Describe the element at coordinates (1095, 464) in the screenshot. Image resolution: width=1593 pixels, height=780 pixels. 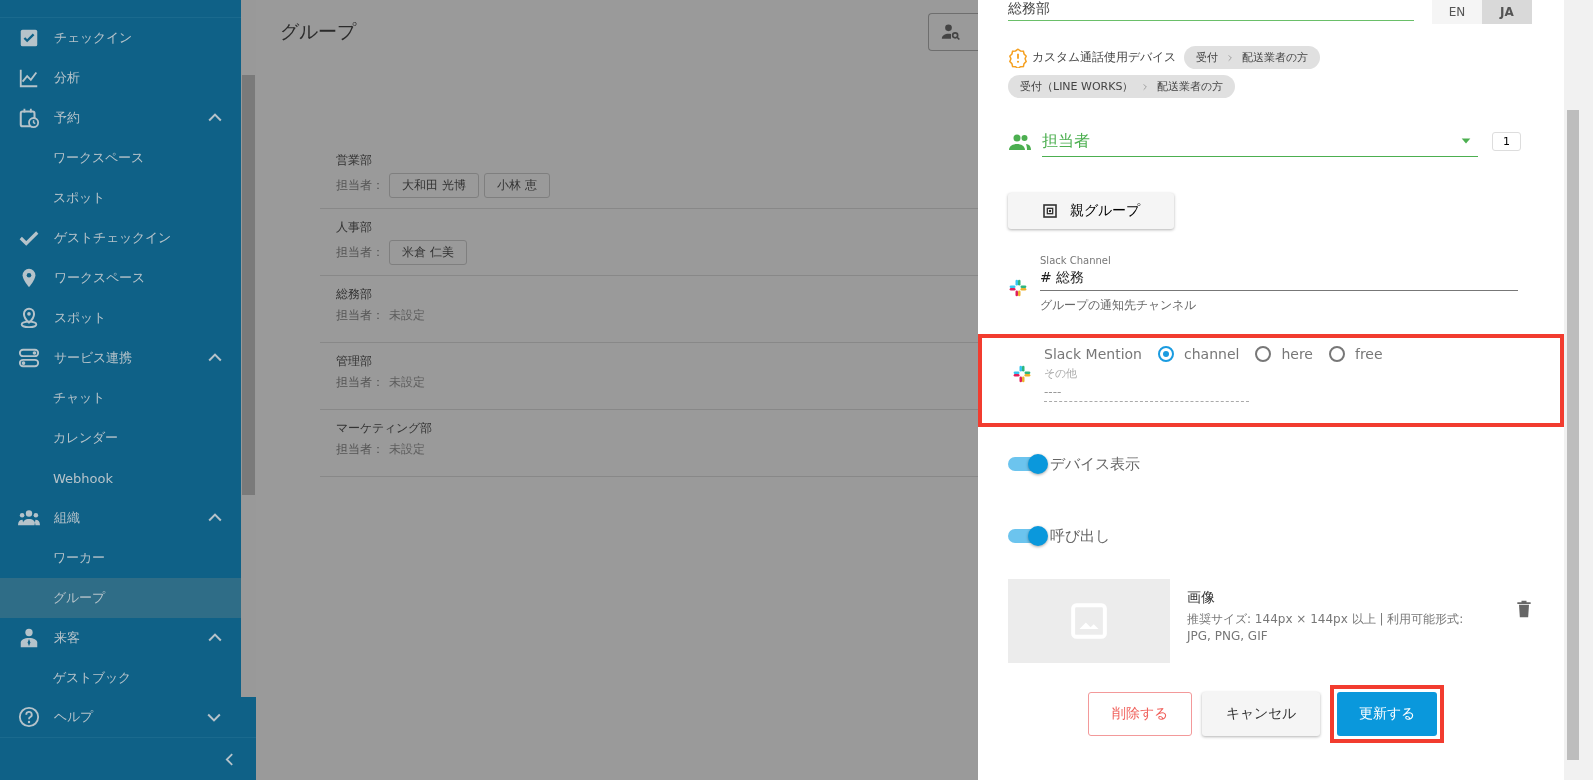
I see `toggle-label: デバイス表示` at that location.